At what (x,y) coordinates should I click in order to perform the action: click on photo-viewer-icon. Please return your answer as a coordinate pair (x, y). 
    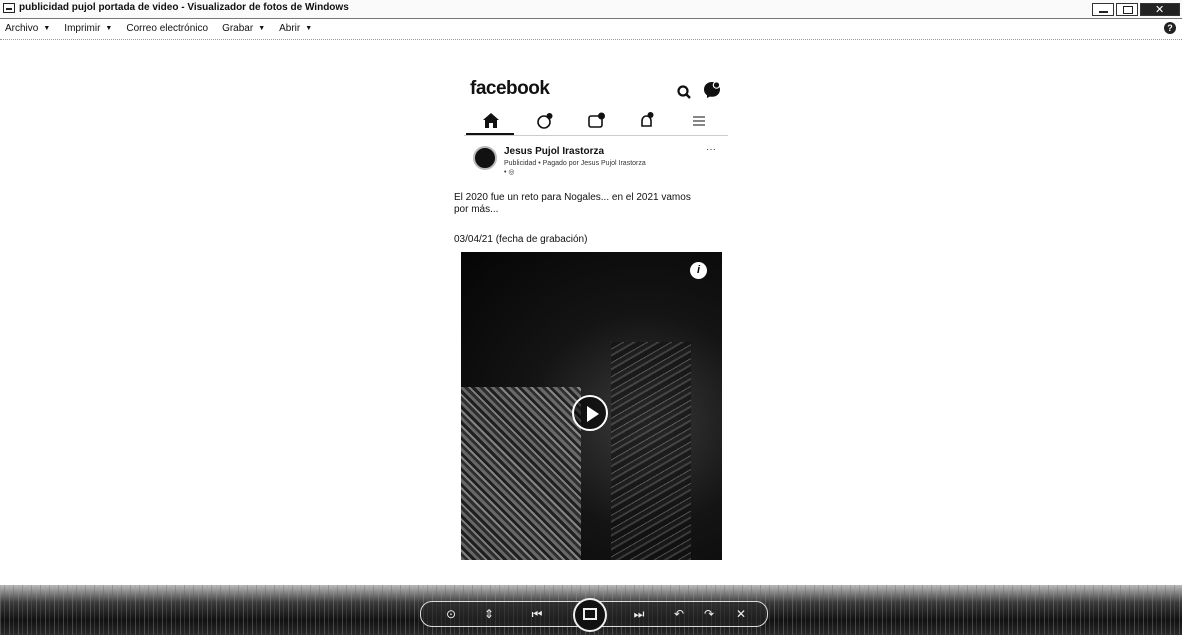
    Looking at the image, I should click on (9, 8).